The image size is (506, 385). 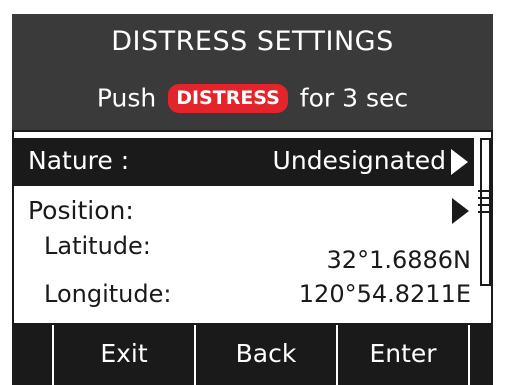 I want to click on scrollbar, so click(x=484, y=212).